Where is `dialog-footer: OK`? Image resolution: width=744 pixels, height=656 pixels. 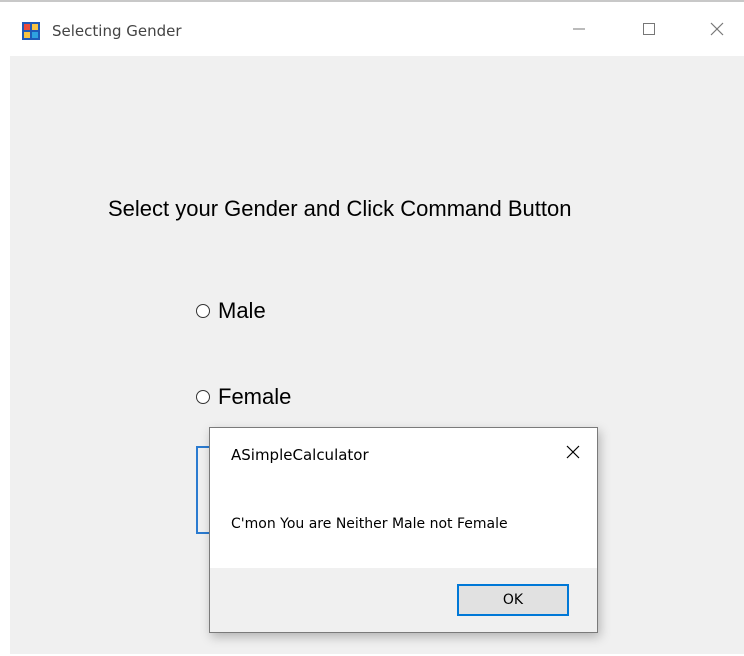
dialog-footer: OK is located at coordinates (403, 600).